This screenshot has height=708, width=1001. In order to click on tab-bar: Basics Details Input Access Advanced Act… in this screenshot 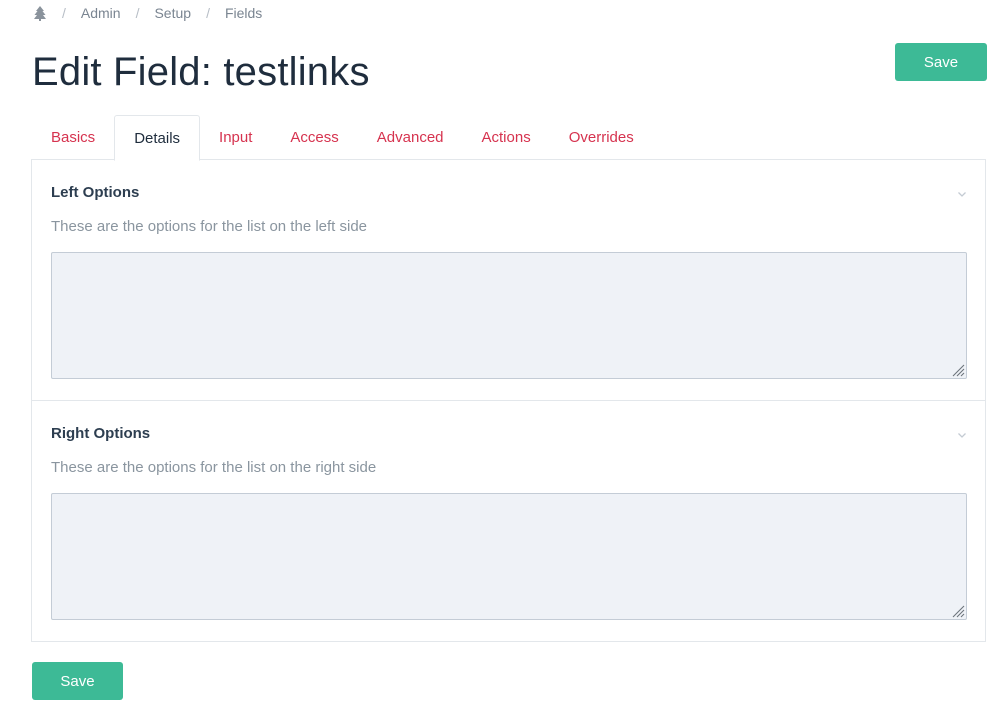, I will do `click(509, 138)`.